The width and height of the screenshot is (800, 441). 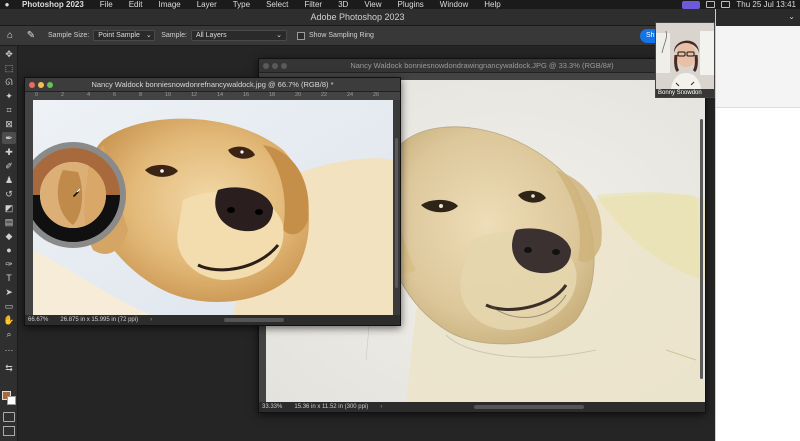 I want to click on eyedropper-tool-preset-icon: ✎, so click(x=31, y=35).